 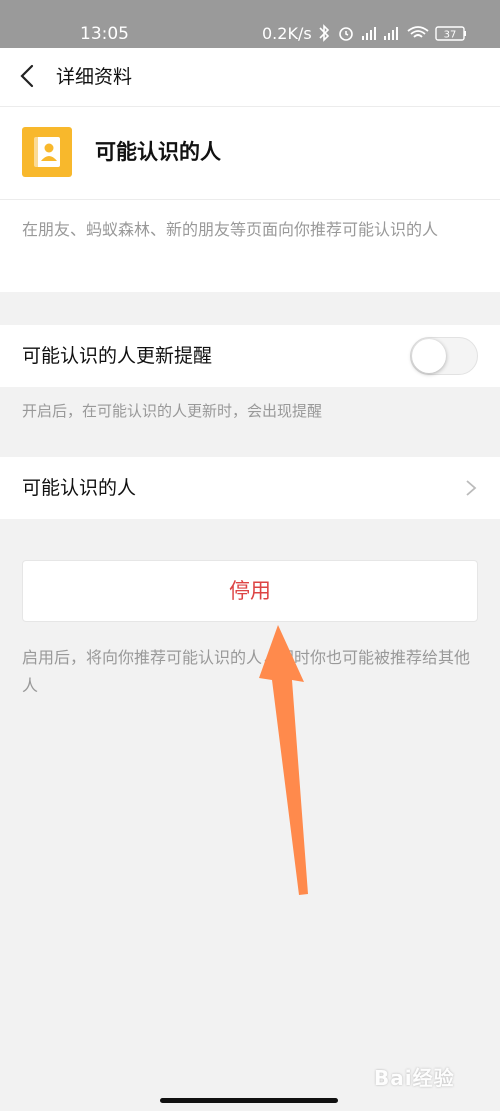 I want to click on update-reminder-label: 可能认识的人更新提醒, so click(x=117, y=356).